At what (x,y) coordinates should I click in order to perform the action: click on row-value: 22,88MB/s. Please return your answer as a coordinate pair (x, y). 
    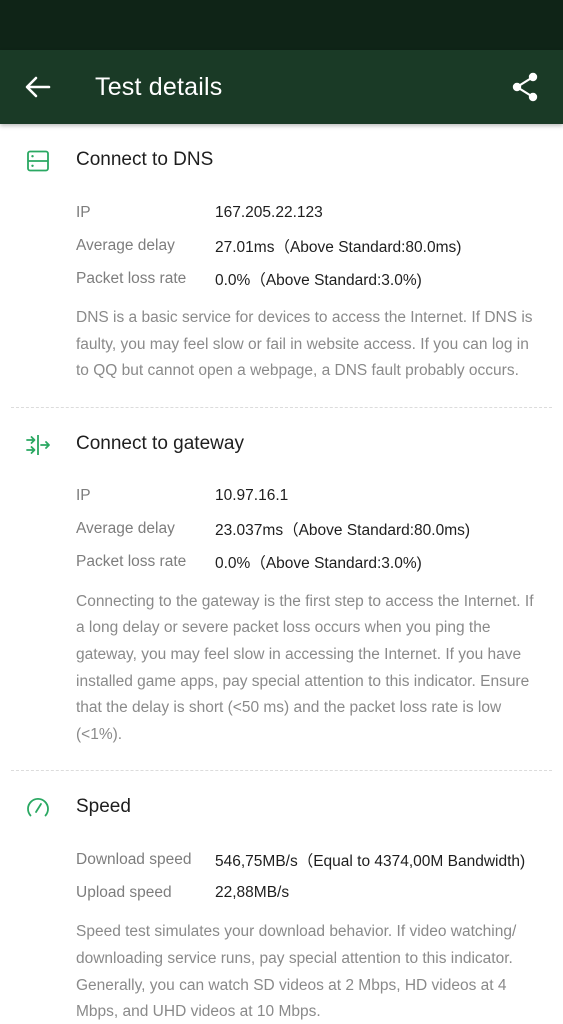
    Looking at the image, I should click on (252, 892).